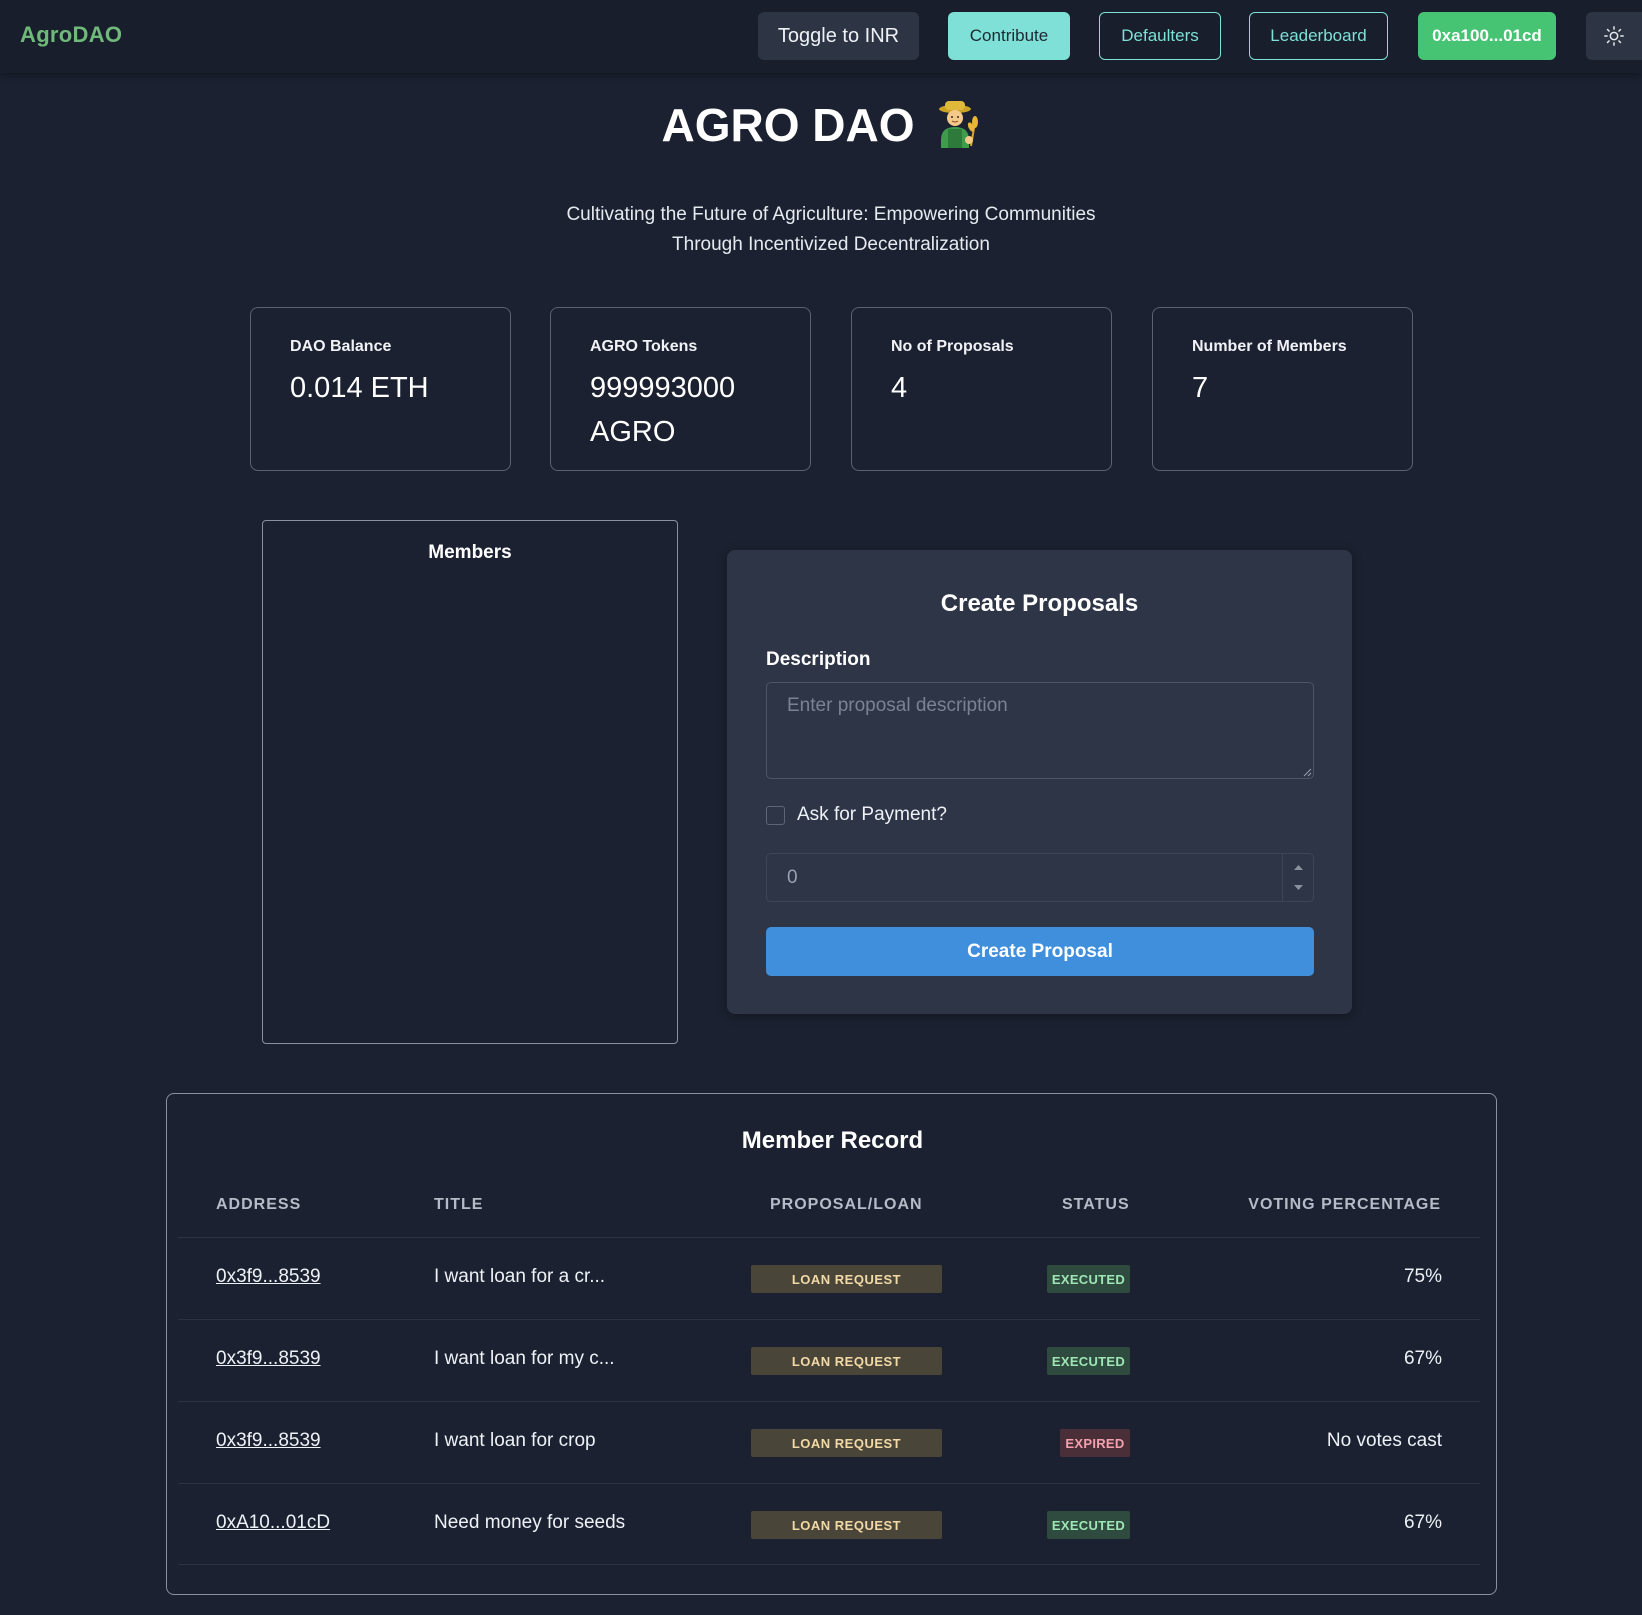 The width and height of the screenshot is (1642, 1615). I want to click on members-title: Members, so click(470, 552).